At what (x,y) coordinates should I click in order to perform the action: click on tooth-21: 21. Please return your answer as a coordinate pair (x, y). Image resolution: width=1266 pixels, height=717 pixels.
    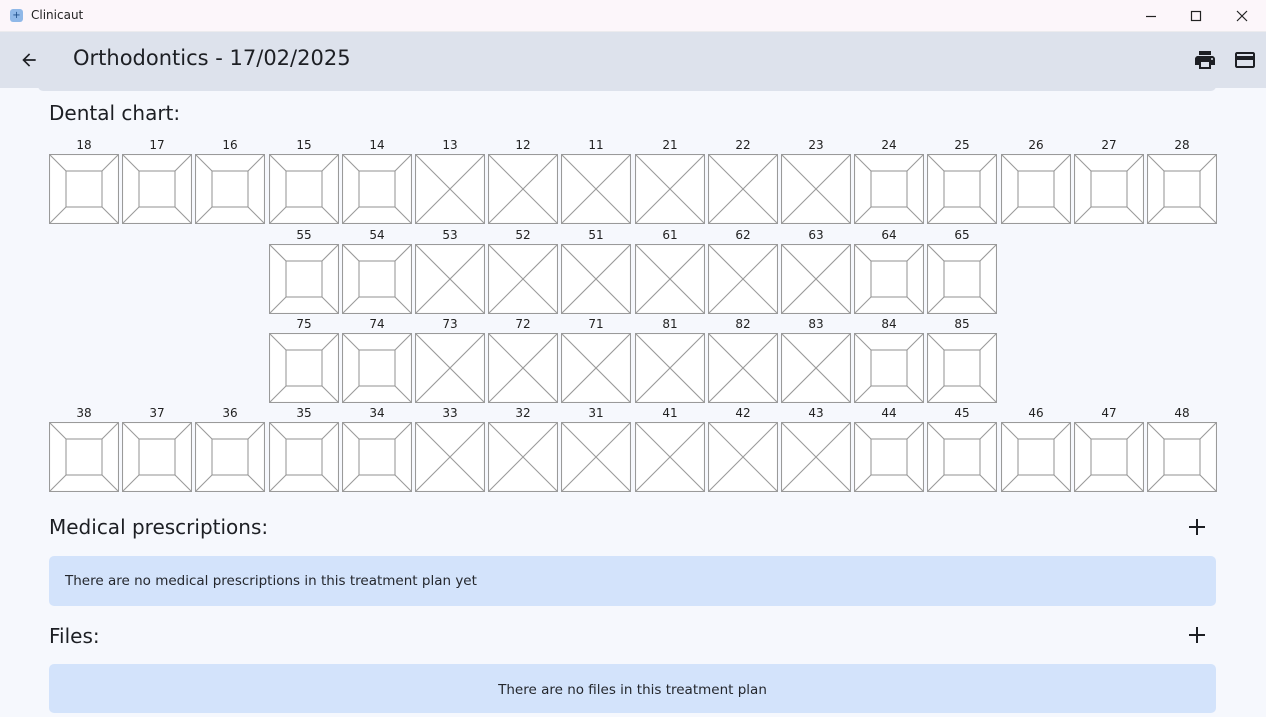
    Looking at the image, I should click on (670, 181).